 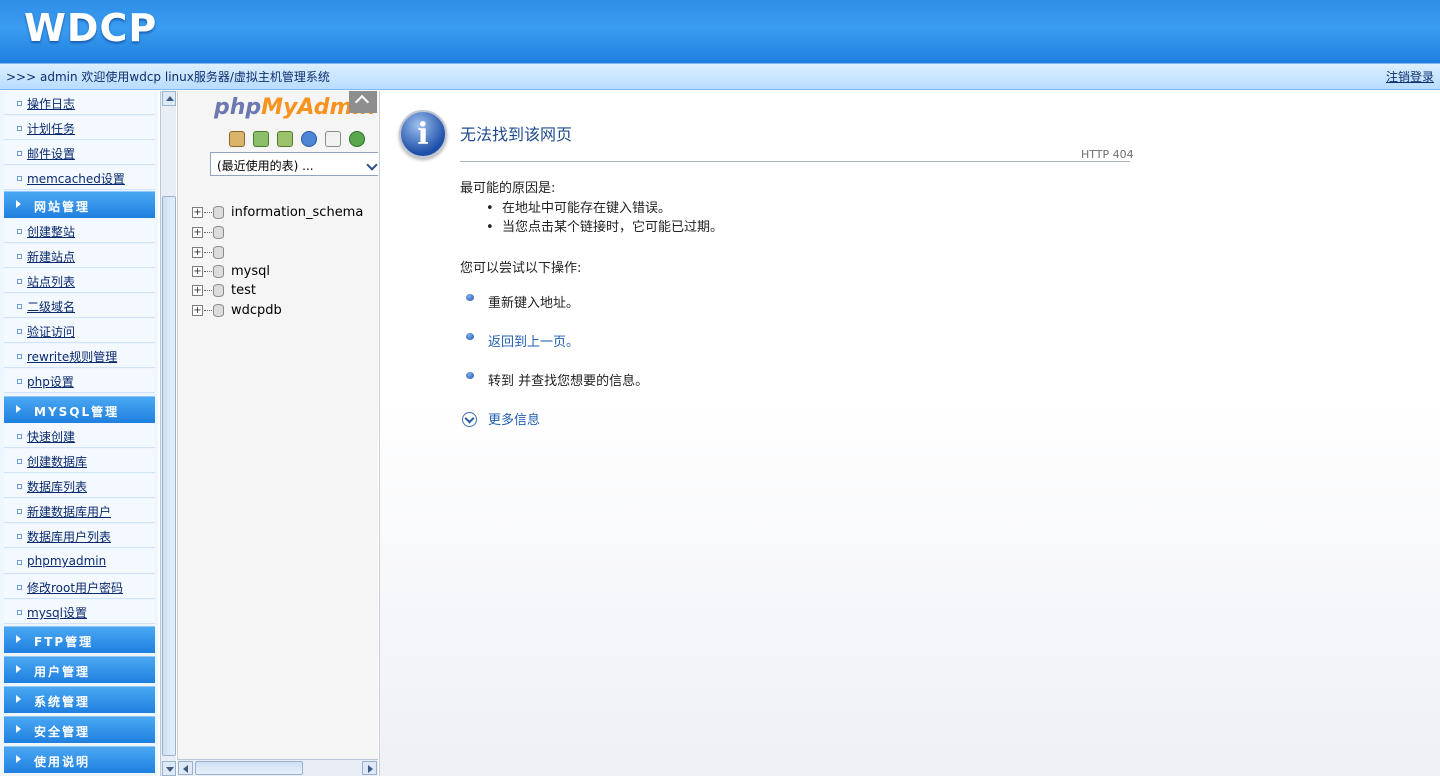 I want to click on try-heading: 您可以尝试以下操作:, so click(x=521, y=268).